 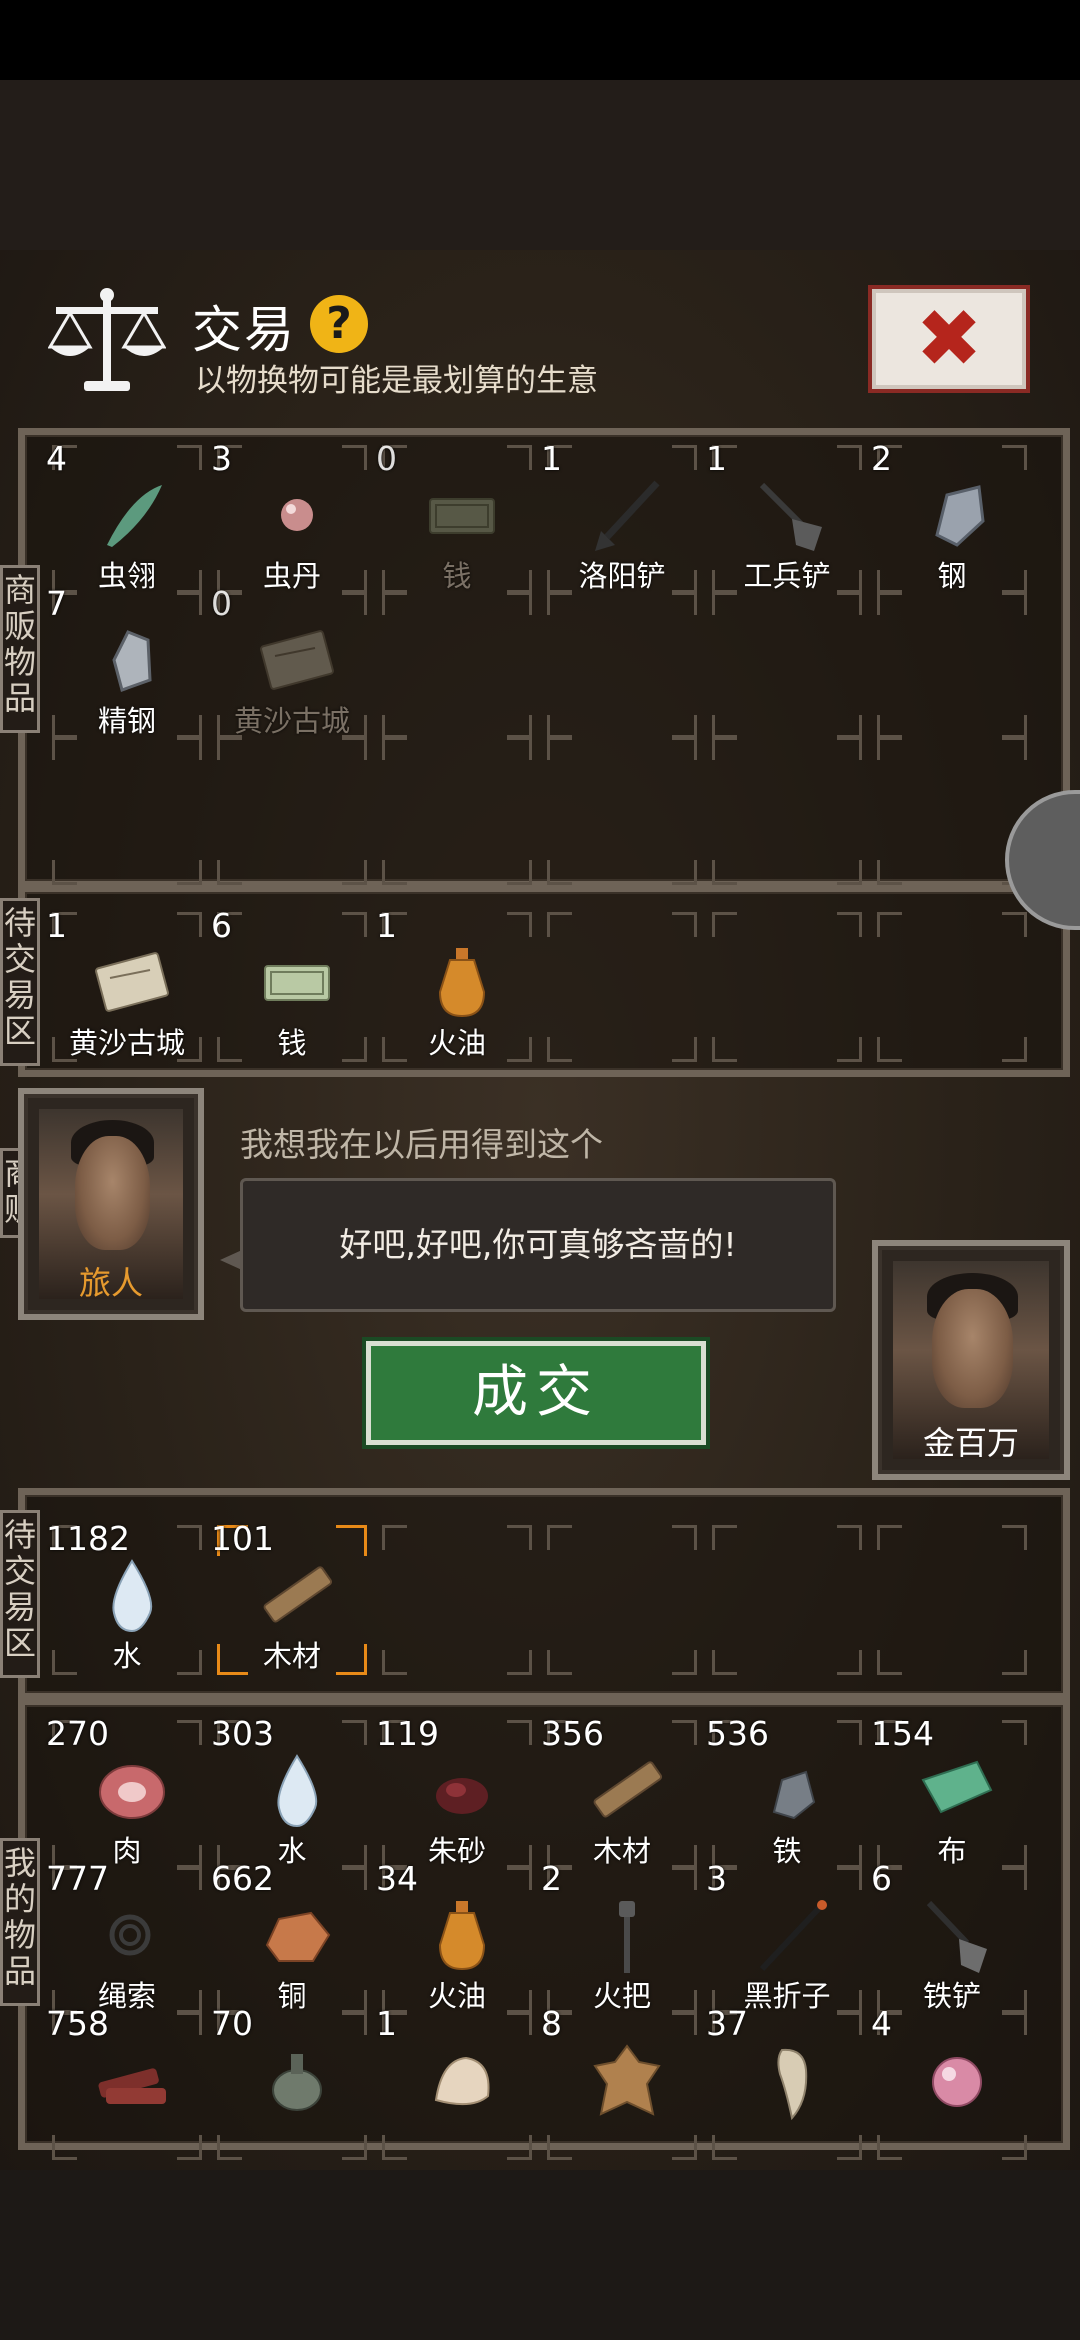 I want to click on pearl-icon, so click(x=297, y=515).